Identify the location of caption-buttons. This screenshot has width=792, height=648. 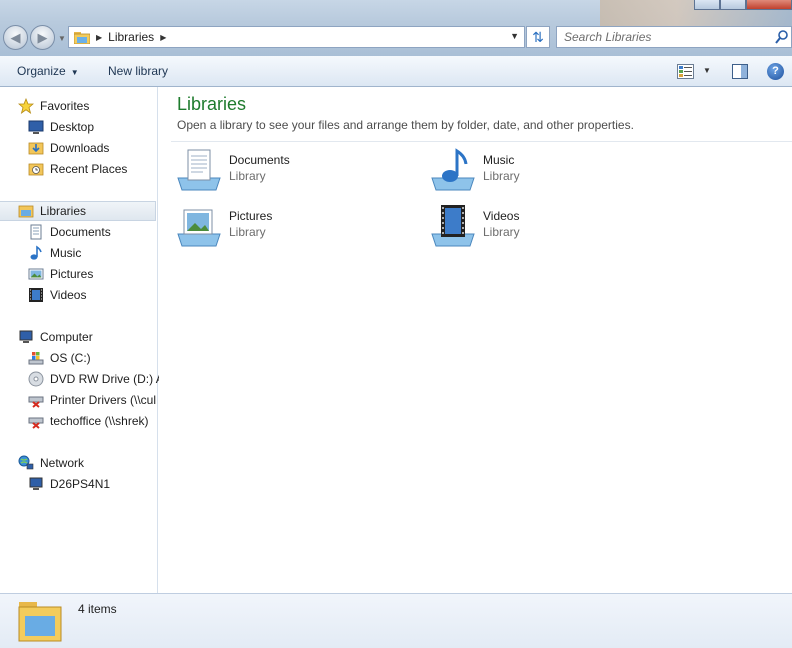
(743, 5).